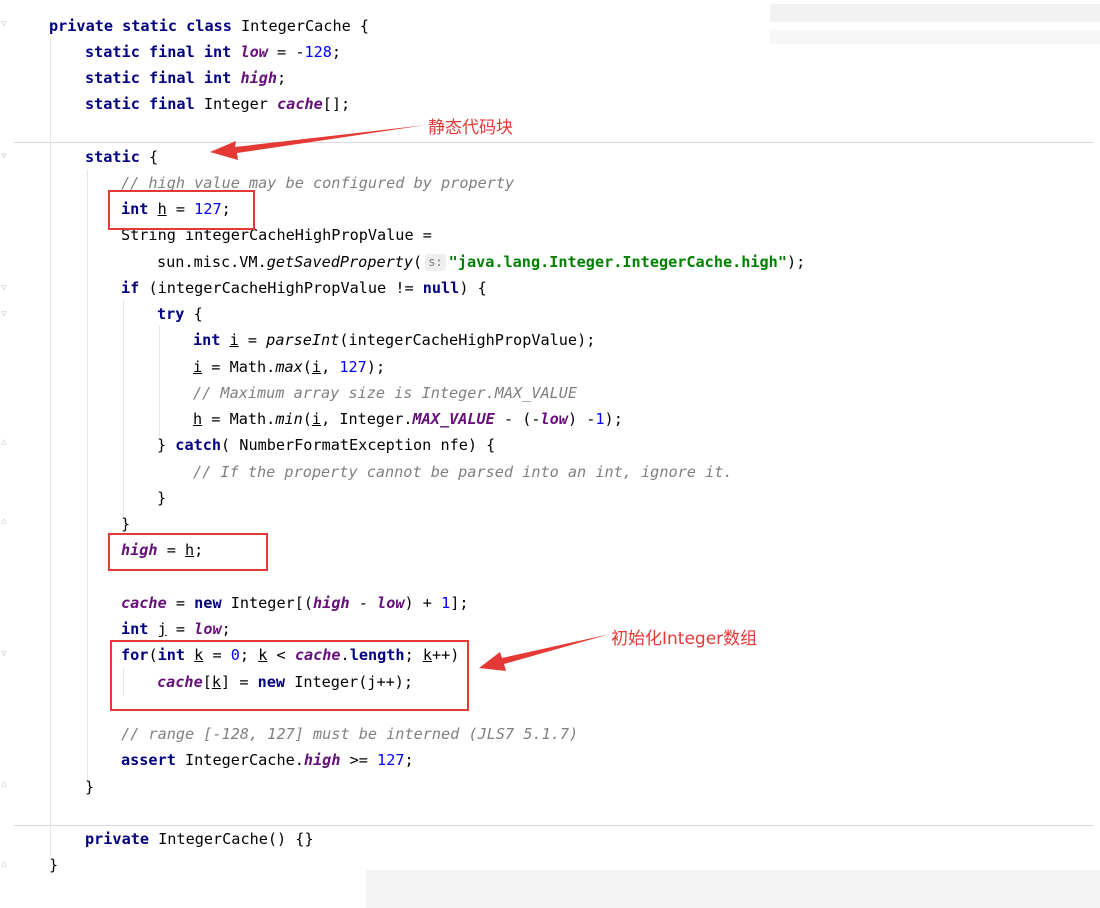 This screenshot has width=1100, height=908. Describe the element at coordinates (470, 128) in the screenshot. I see `annotation-static-block: 静态代码块` at that location.